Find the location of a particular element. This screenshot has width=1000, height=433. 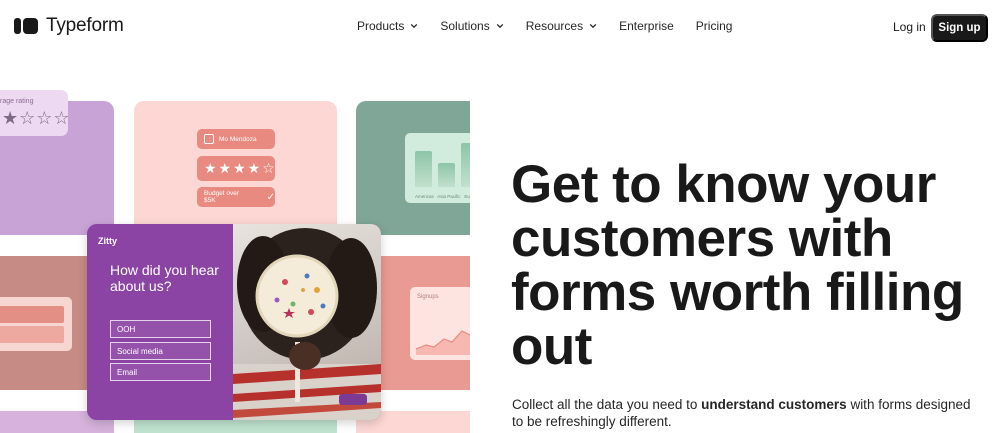

nav-item-solutions: Solutions is located at coordinates (471, 26).